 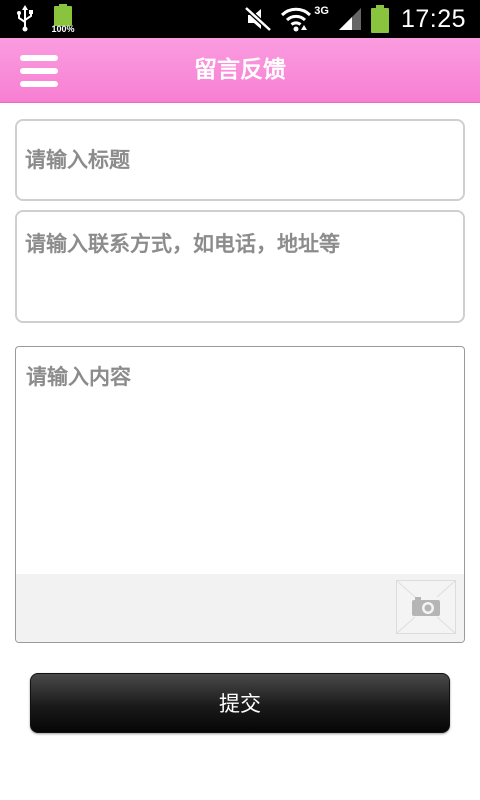 I want to click on wifi-icon, so click(x=296, y=19).